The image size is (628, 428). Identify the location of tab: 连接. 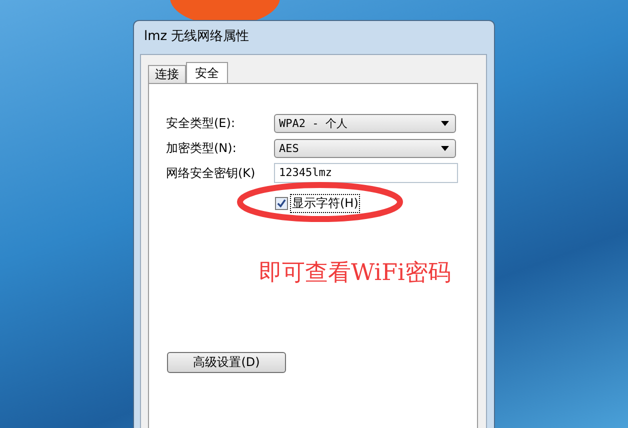
(167, 74).